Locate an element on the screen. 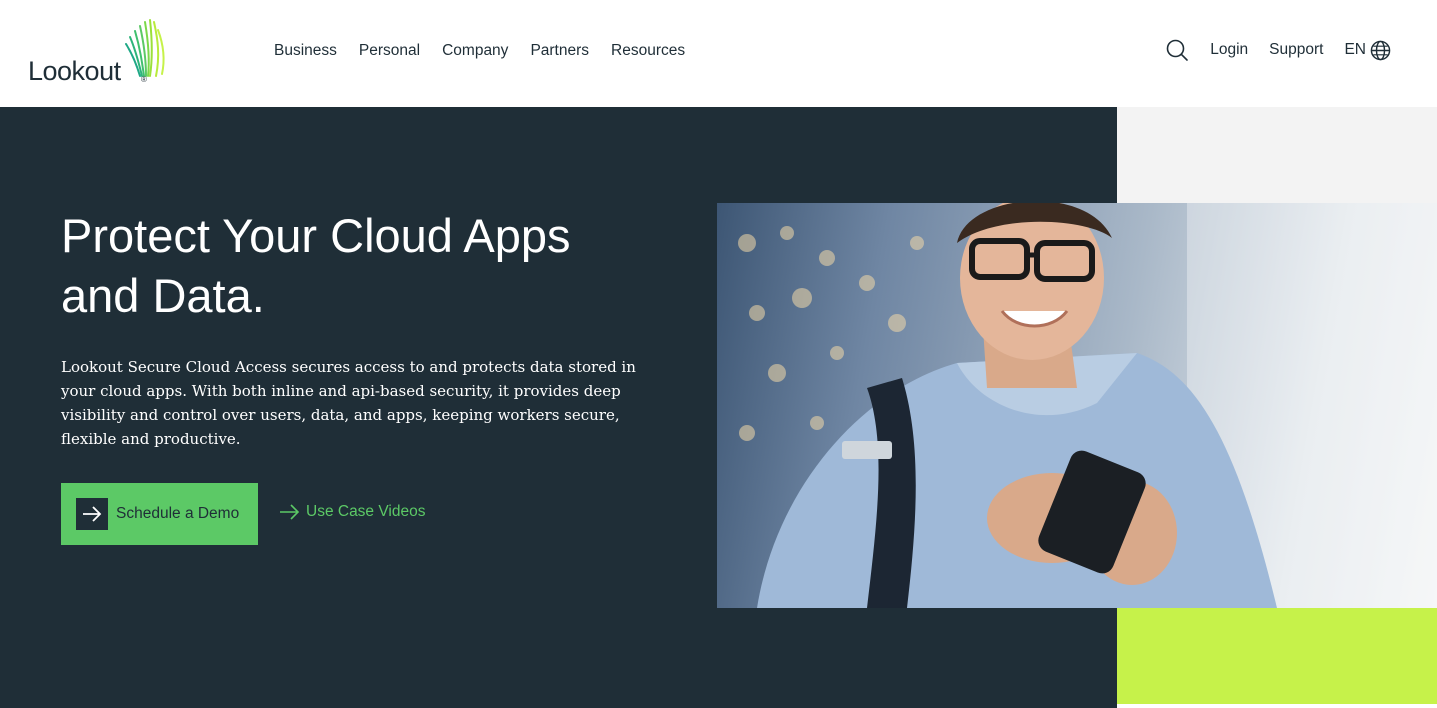 The image size is (1437, 708). language-label: EN is located at coordinates (1355, 49).